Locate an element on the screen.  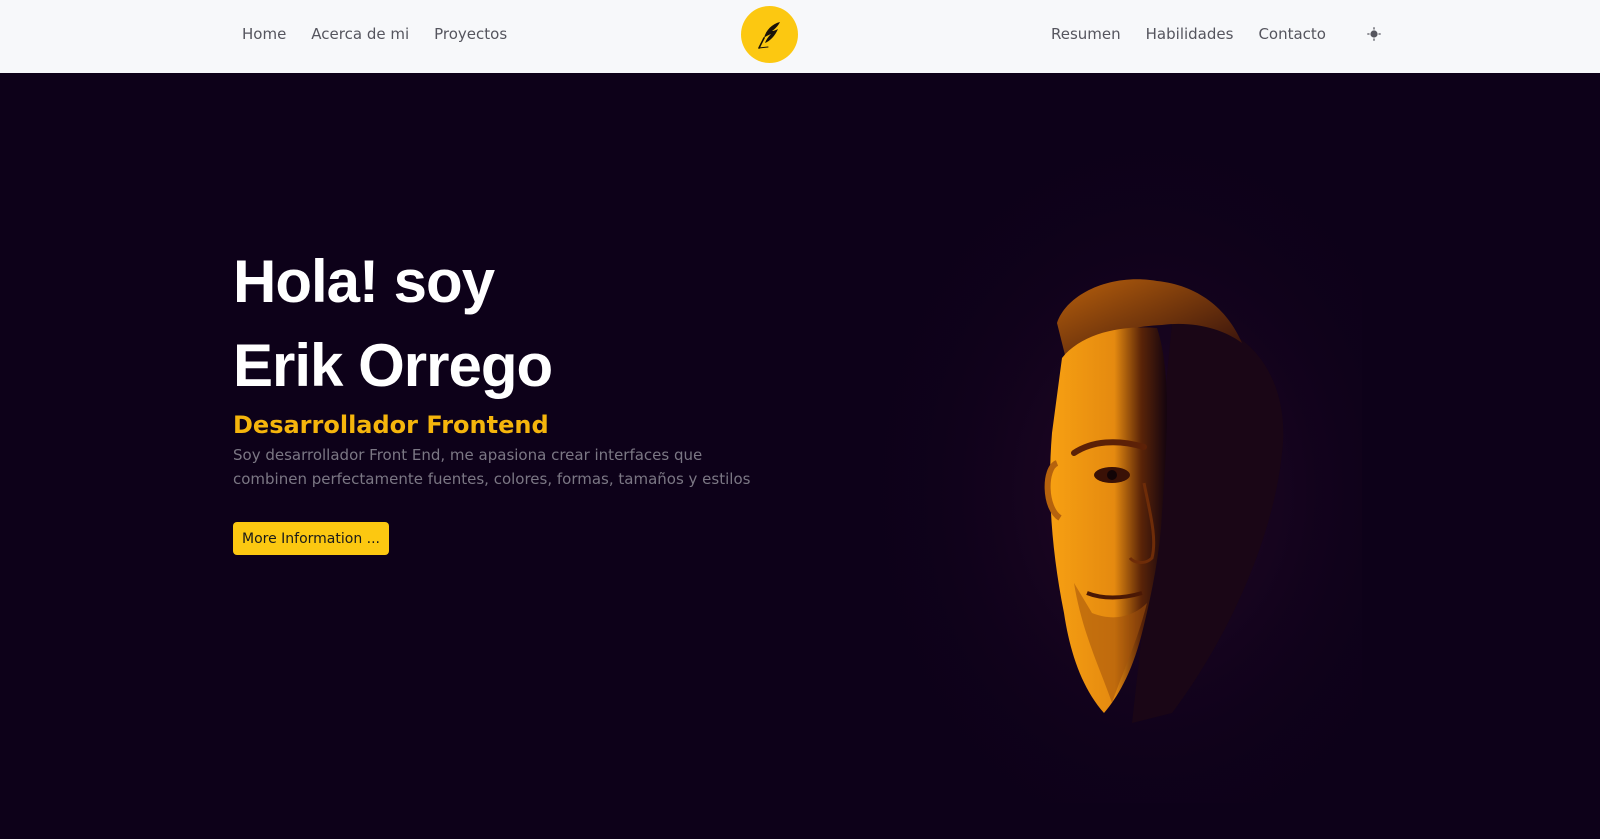
sun-icon is located at coordinates (1374, 34).